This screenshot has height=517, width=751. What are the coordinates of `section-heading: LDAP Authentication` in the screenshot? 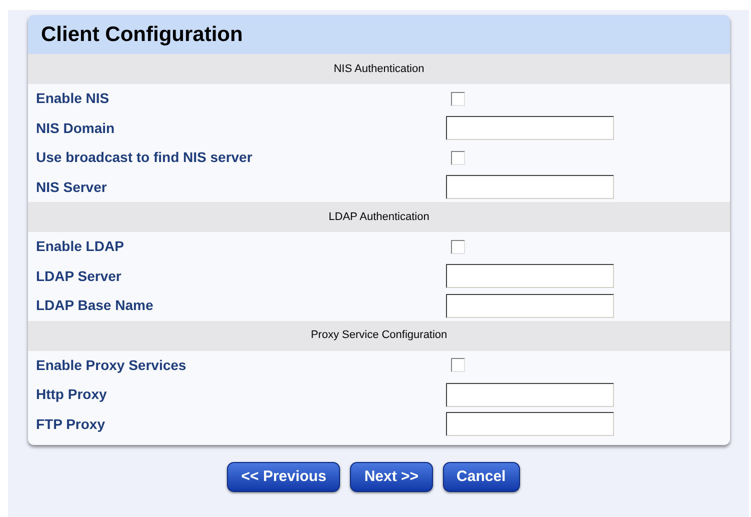 It's located at (379, 217).